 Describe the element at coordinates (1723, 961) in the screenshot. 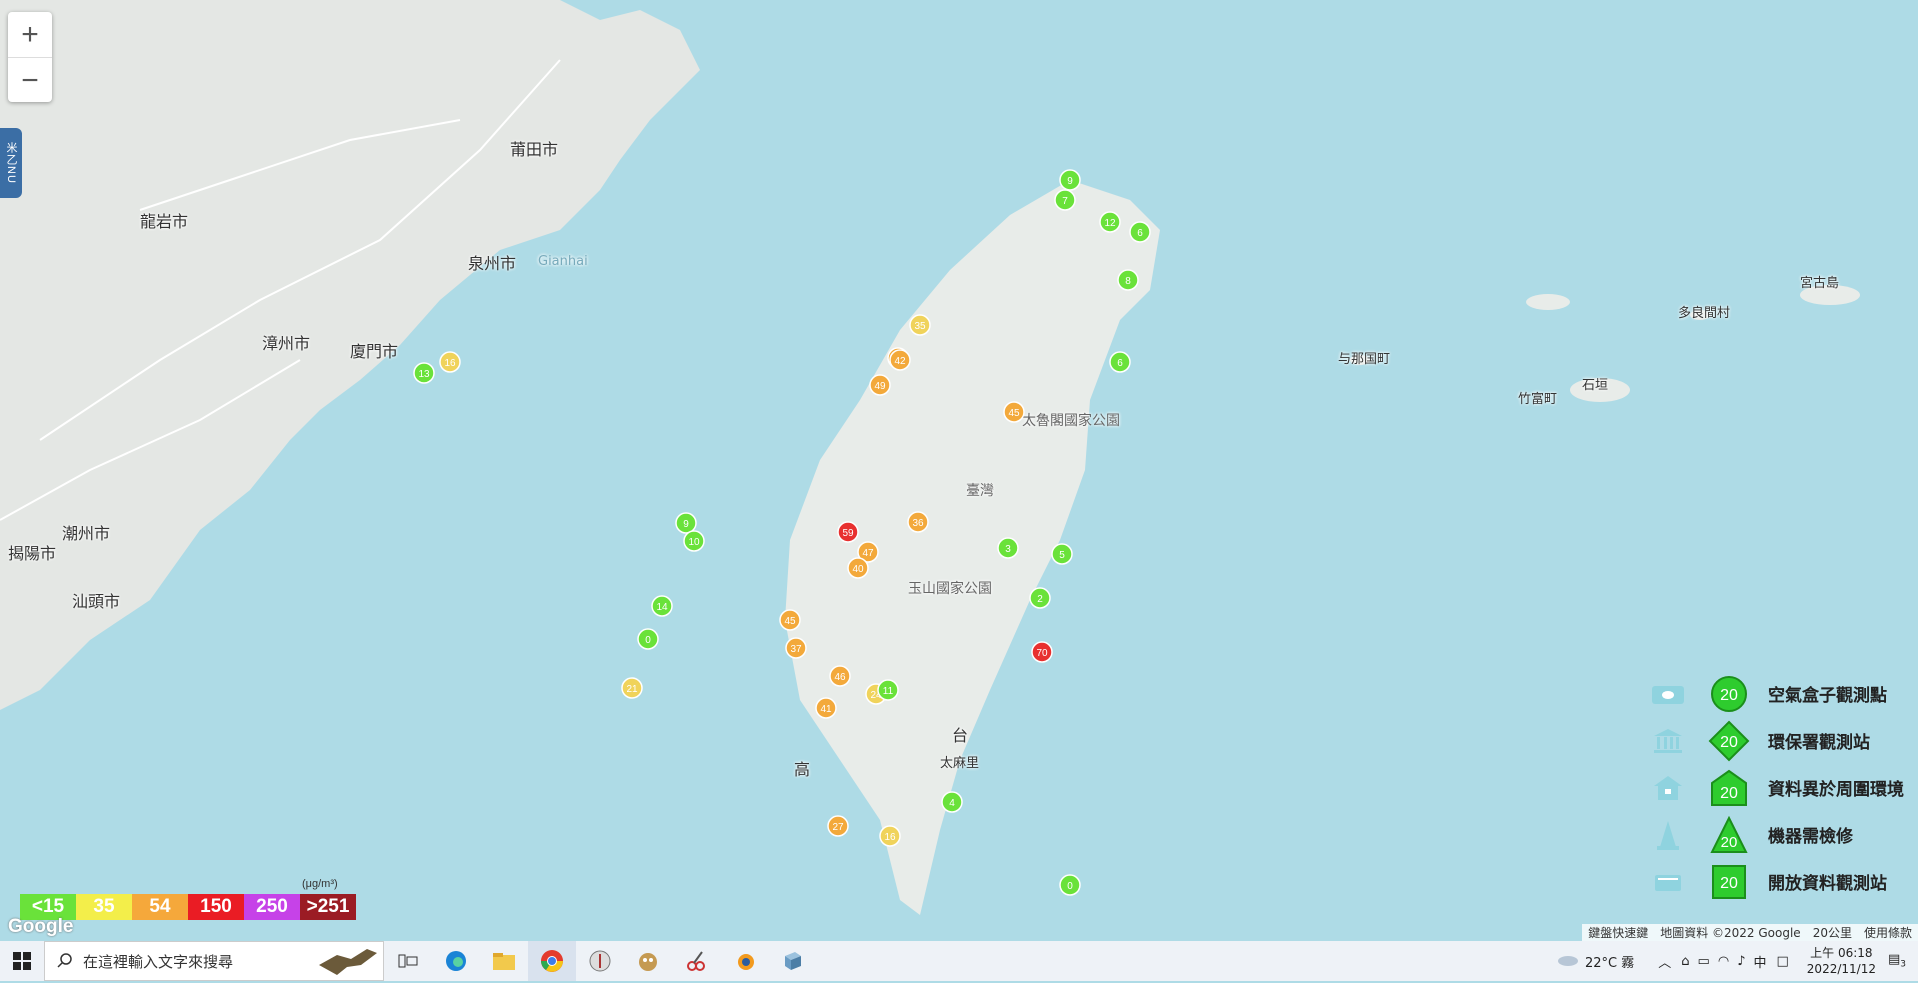

I see `wifi-icon: ◠` at that location.